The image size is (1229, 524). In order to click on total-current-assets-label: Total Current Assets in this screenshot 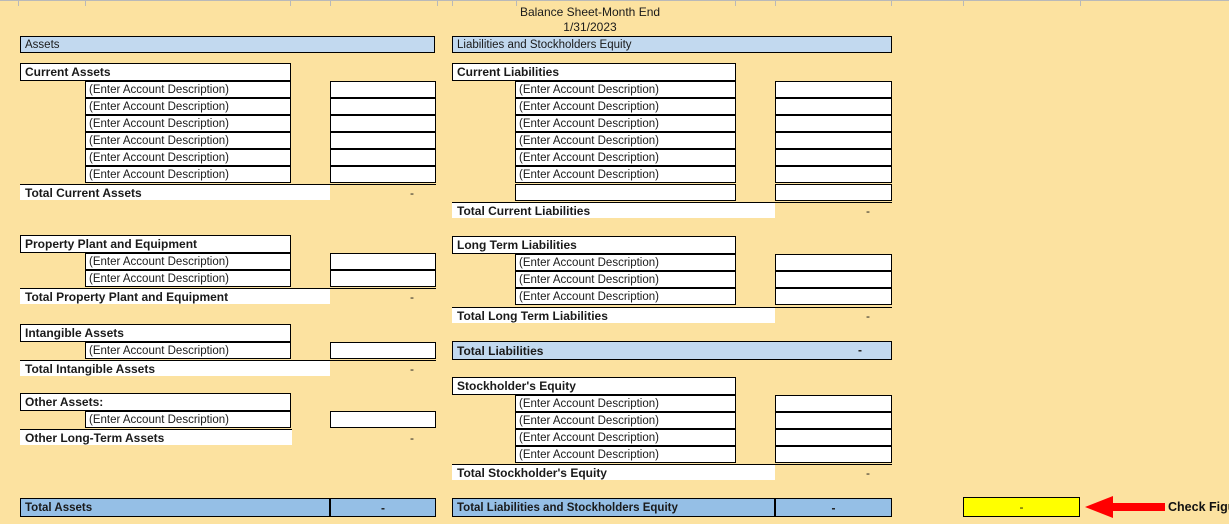, I will do `click(175, 192)`.